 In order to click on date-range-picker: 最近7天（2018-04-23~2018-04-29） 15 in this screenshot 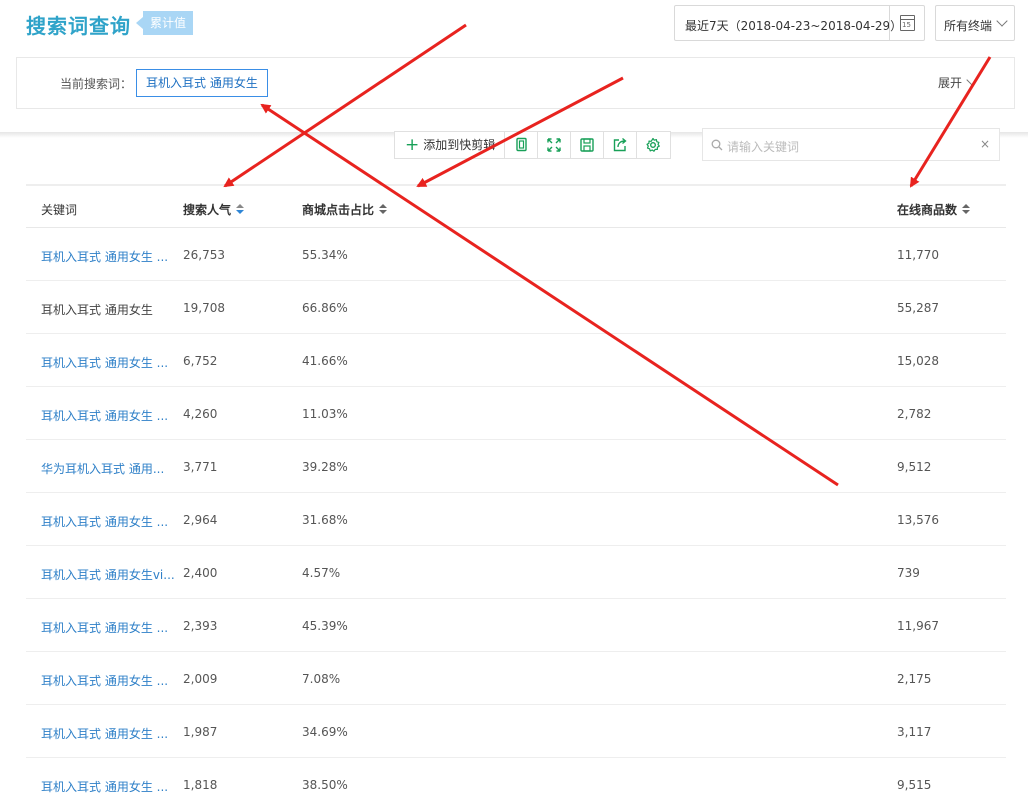, I will do `click(799, 23)`.